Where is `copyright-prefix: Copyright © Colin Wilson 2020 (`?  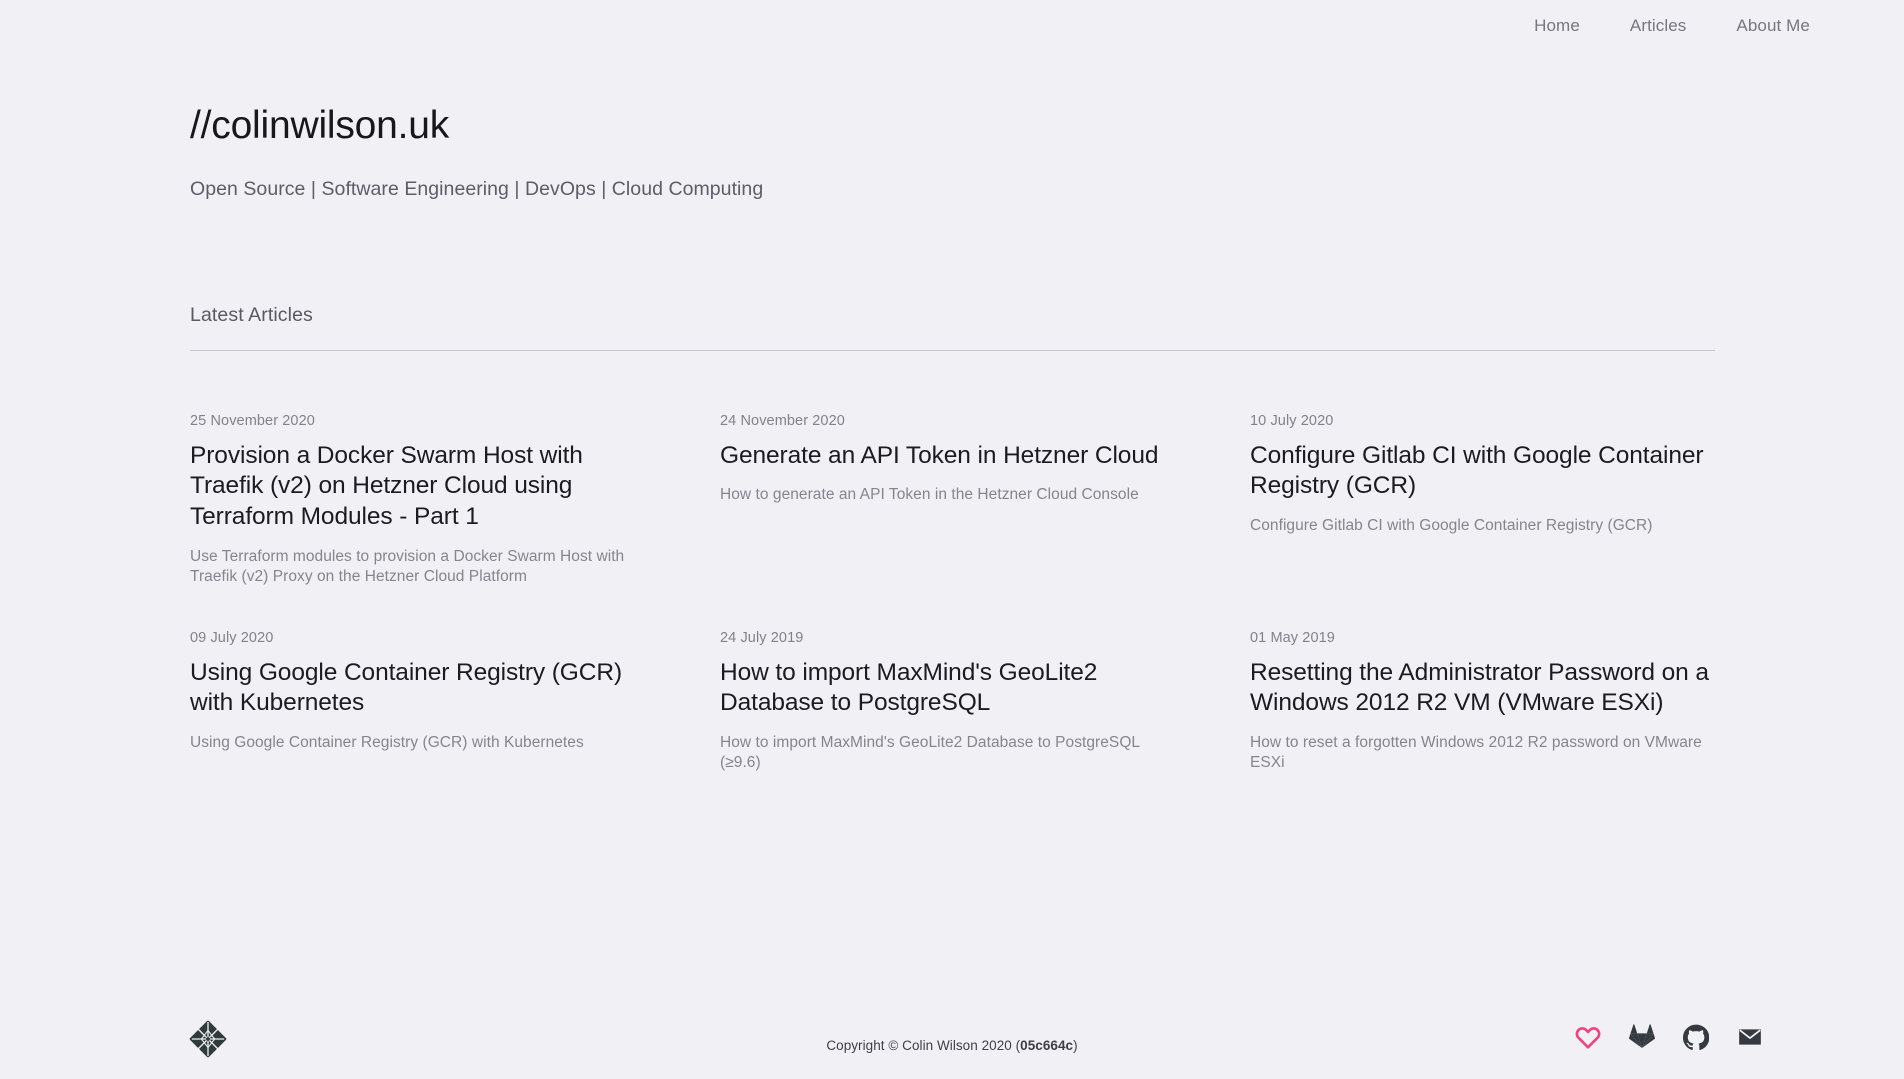
copyright-prefix: Copyright © Colin Wilson 2020 ( is located at coordinates (923, 1045).